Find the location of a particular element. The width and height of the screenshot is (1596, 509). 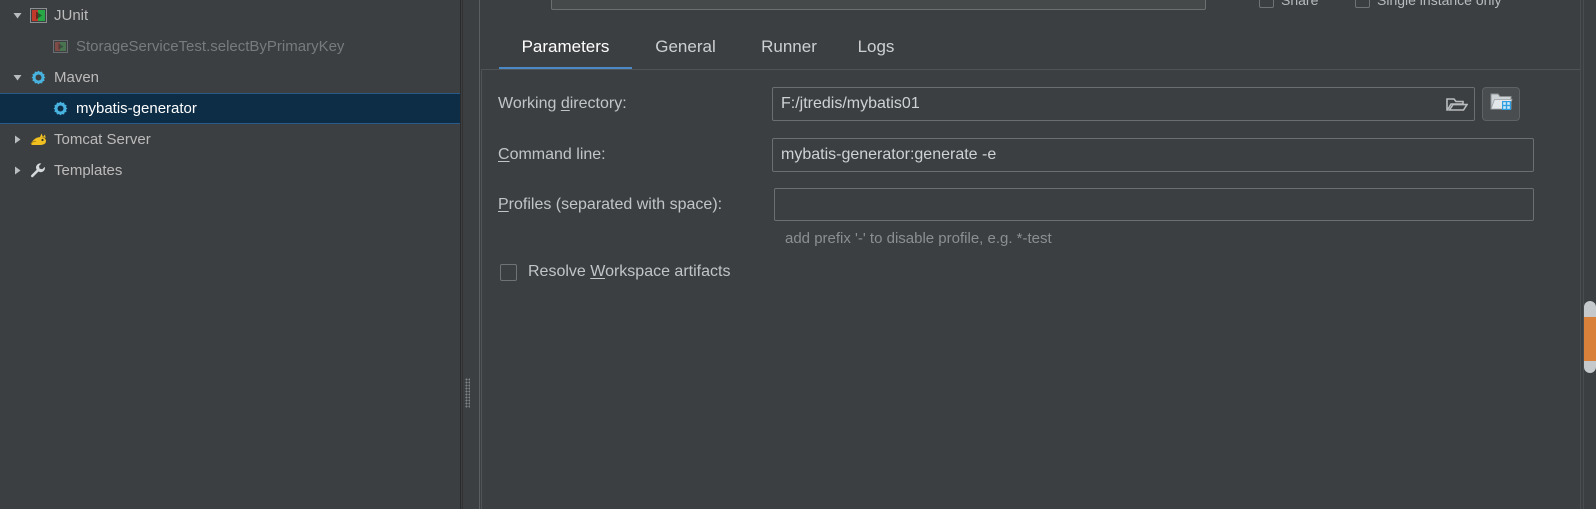

scrollbar-thumb is located at coordinates (1590, 337).